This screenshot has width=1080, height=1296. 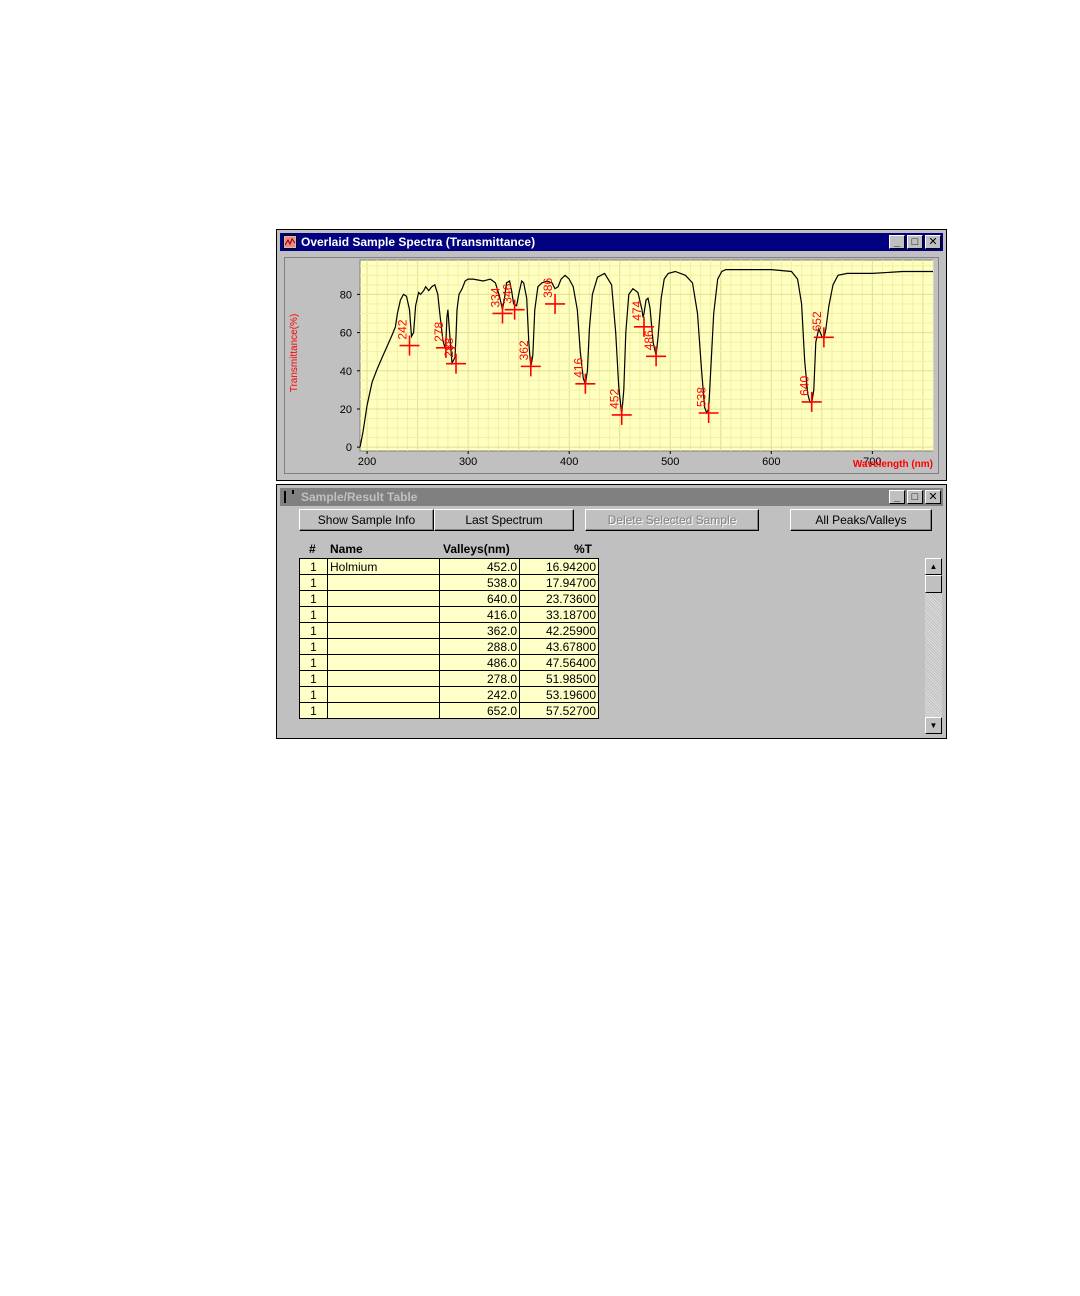 I want to click on valley-marker-label: 242, so click(x=403, y=329).